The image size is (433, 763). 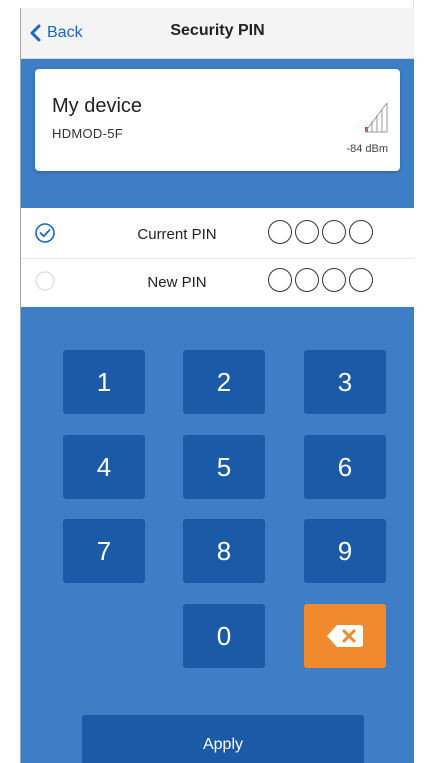 I want to click on current-pin-dots, so click(x=320, y=232).